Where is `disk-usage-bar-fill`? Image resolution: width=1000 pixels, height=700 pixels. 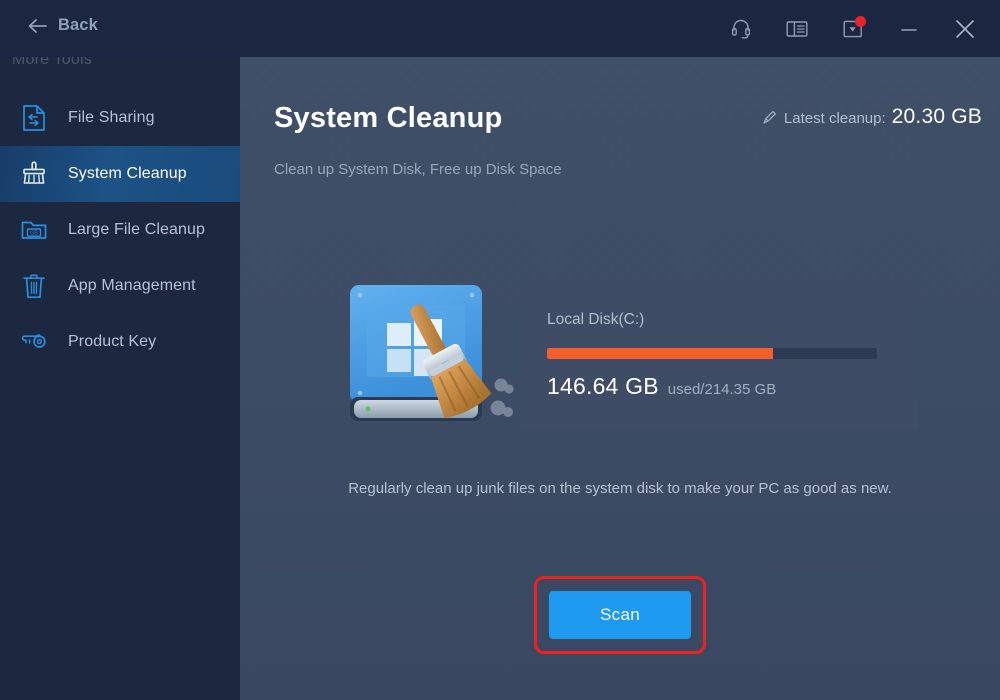
disk-usage-bar-fill is located at coordinates (660, 353).